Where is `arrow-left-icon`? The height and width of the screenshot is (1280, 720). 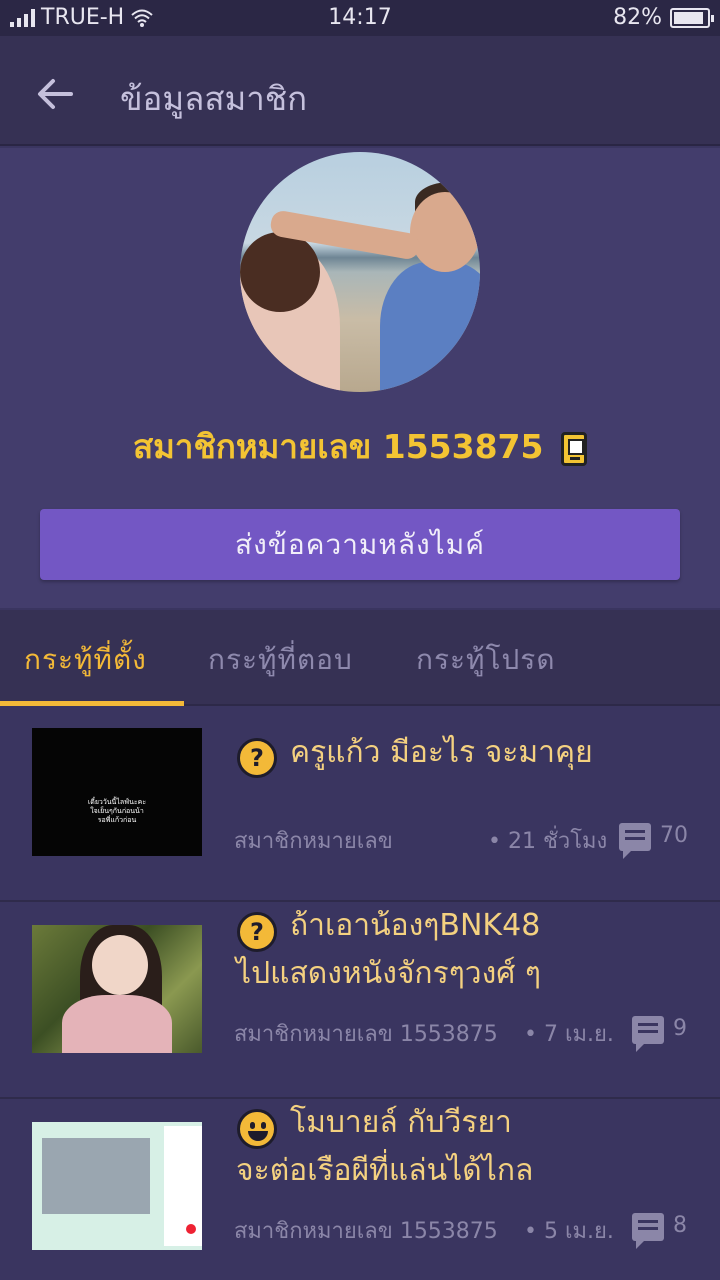
arrow-left-icon is located at coordinates (55, 94).